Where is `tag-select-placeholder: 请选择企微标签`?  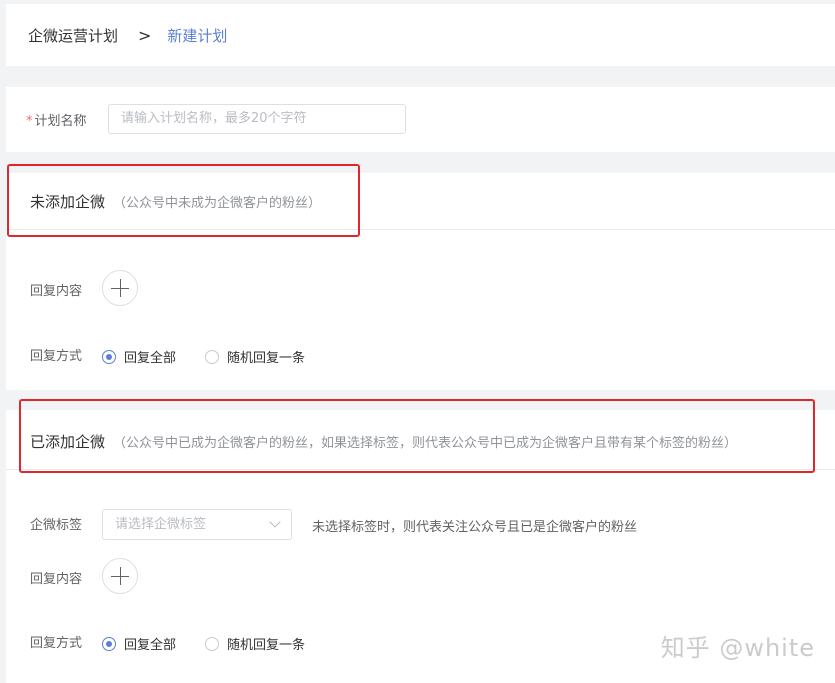 tag-select-placeholder: 请选择企微标签 is located at coordinates (161, 524).